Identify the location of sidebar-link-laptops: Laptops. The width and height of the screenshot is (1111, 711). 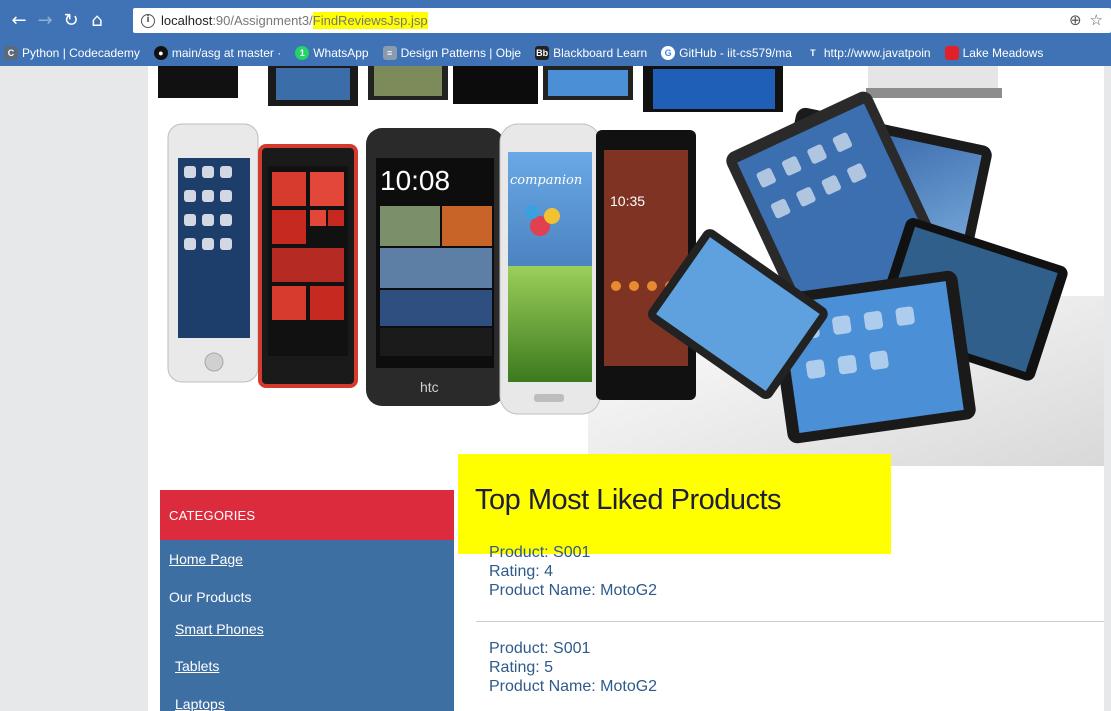
(200, 703).